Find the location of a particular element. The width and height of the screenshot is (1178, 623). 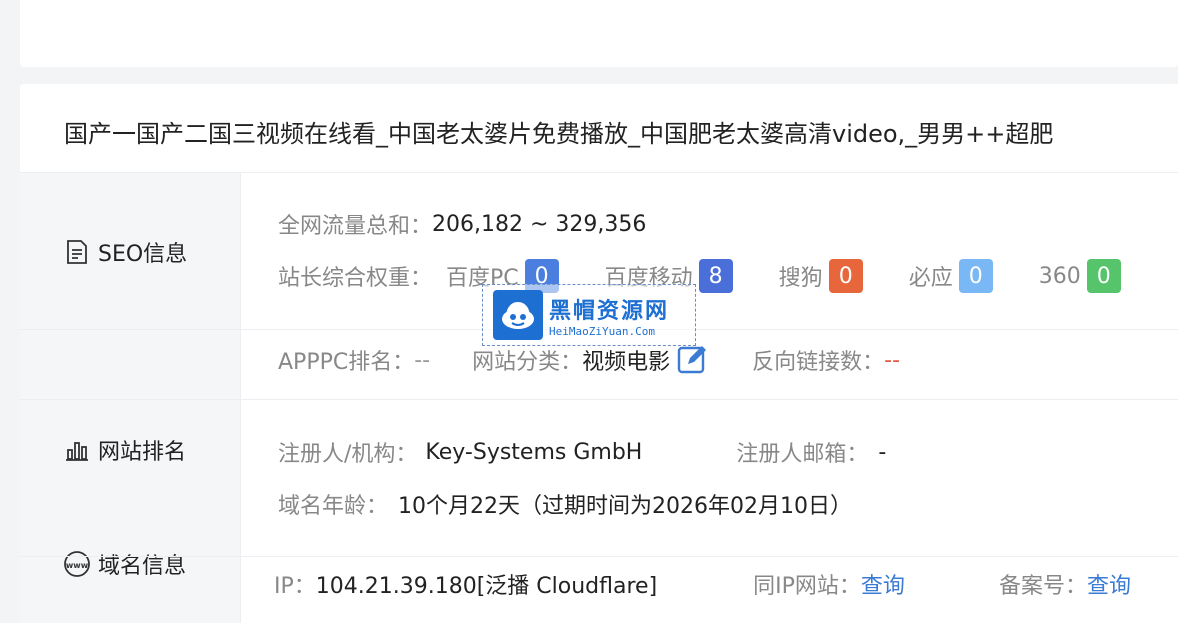

sidebar-item-domain: www 域名信息 is located at coordinates (130, 564).